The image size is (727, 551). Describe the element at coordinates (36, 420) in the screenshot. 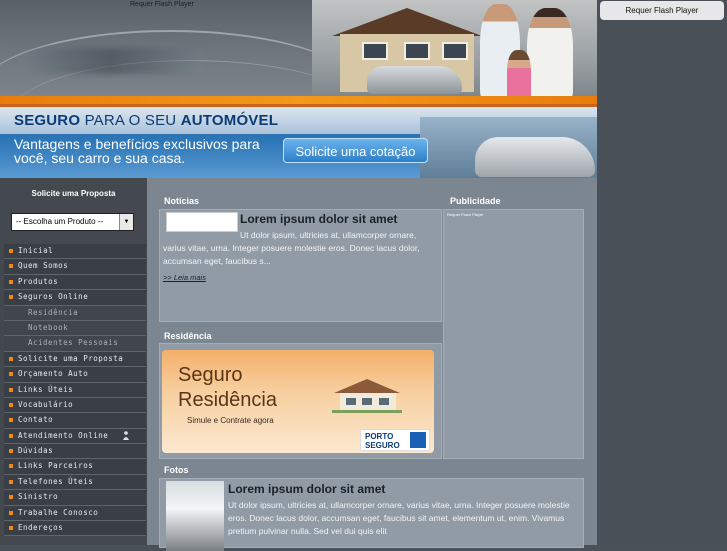

I see `sidebar-item-label: Contato` at that location.